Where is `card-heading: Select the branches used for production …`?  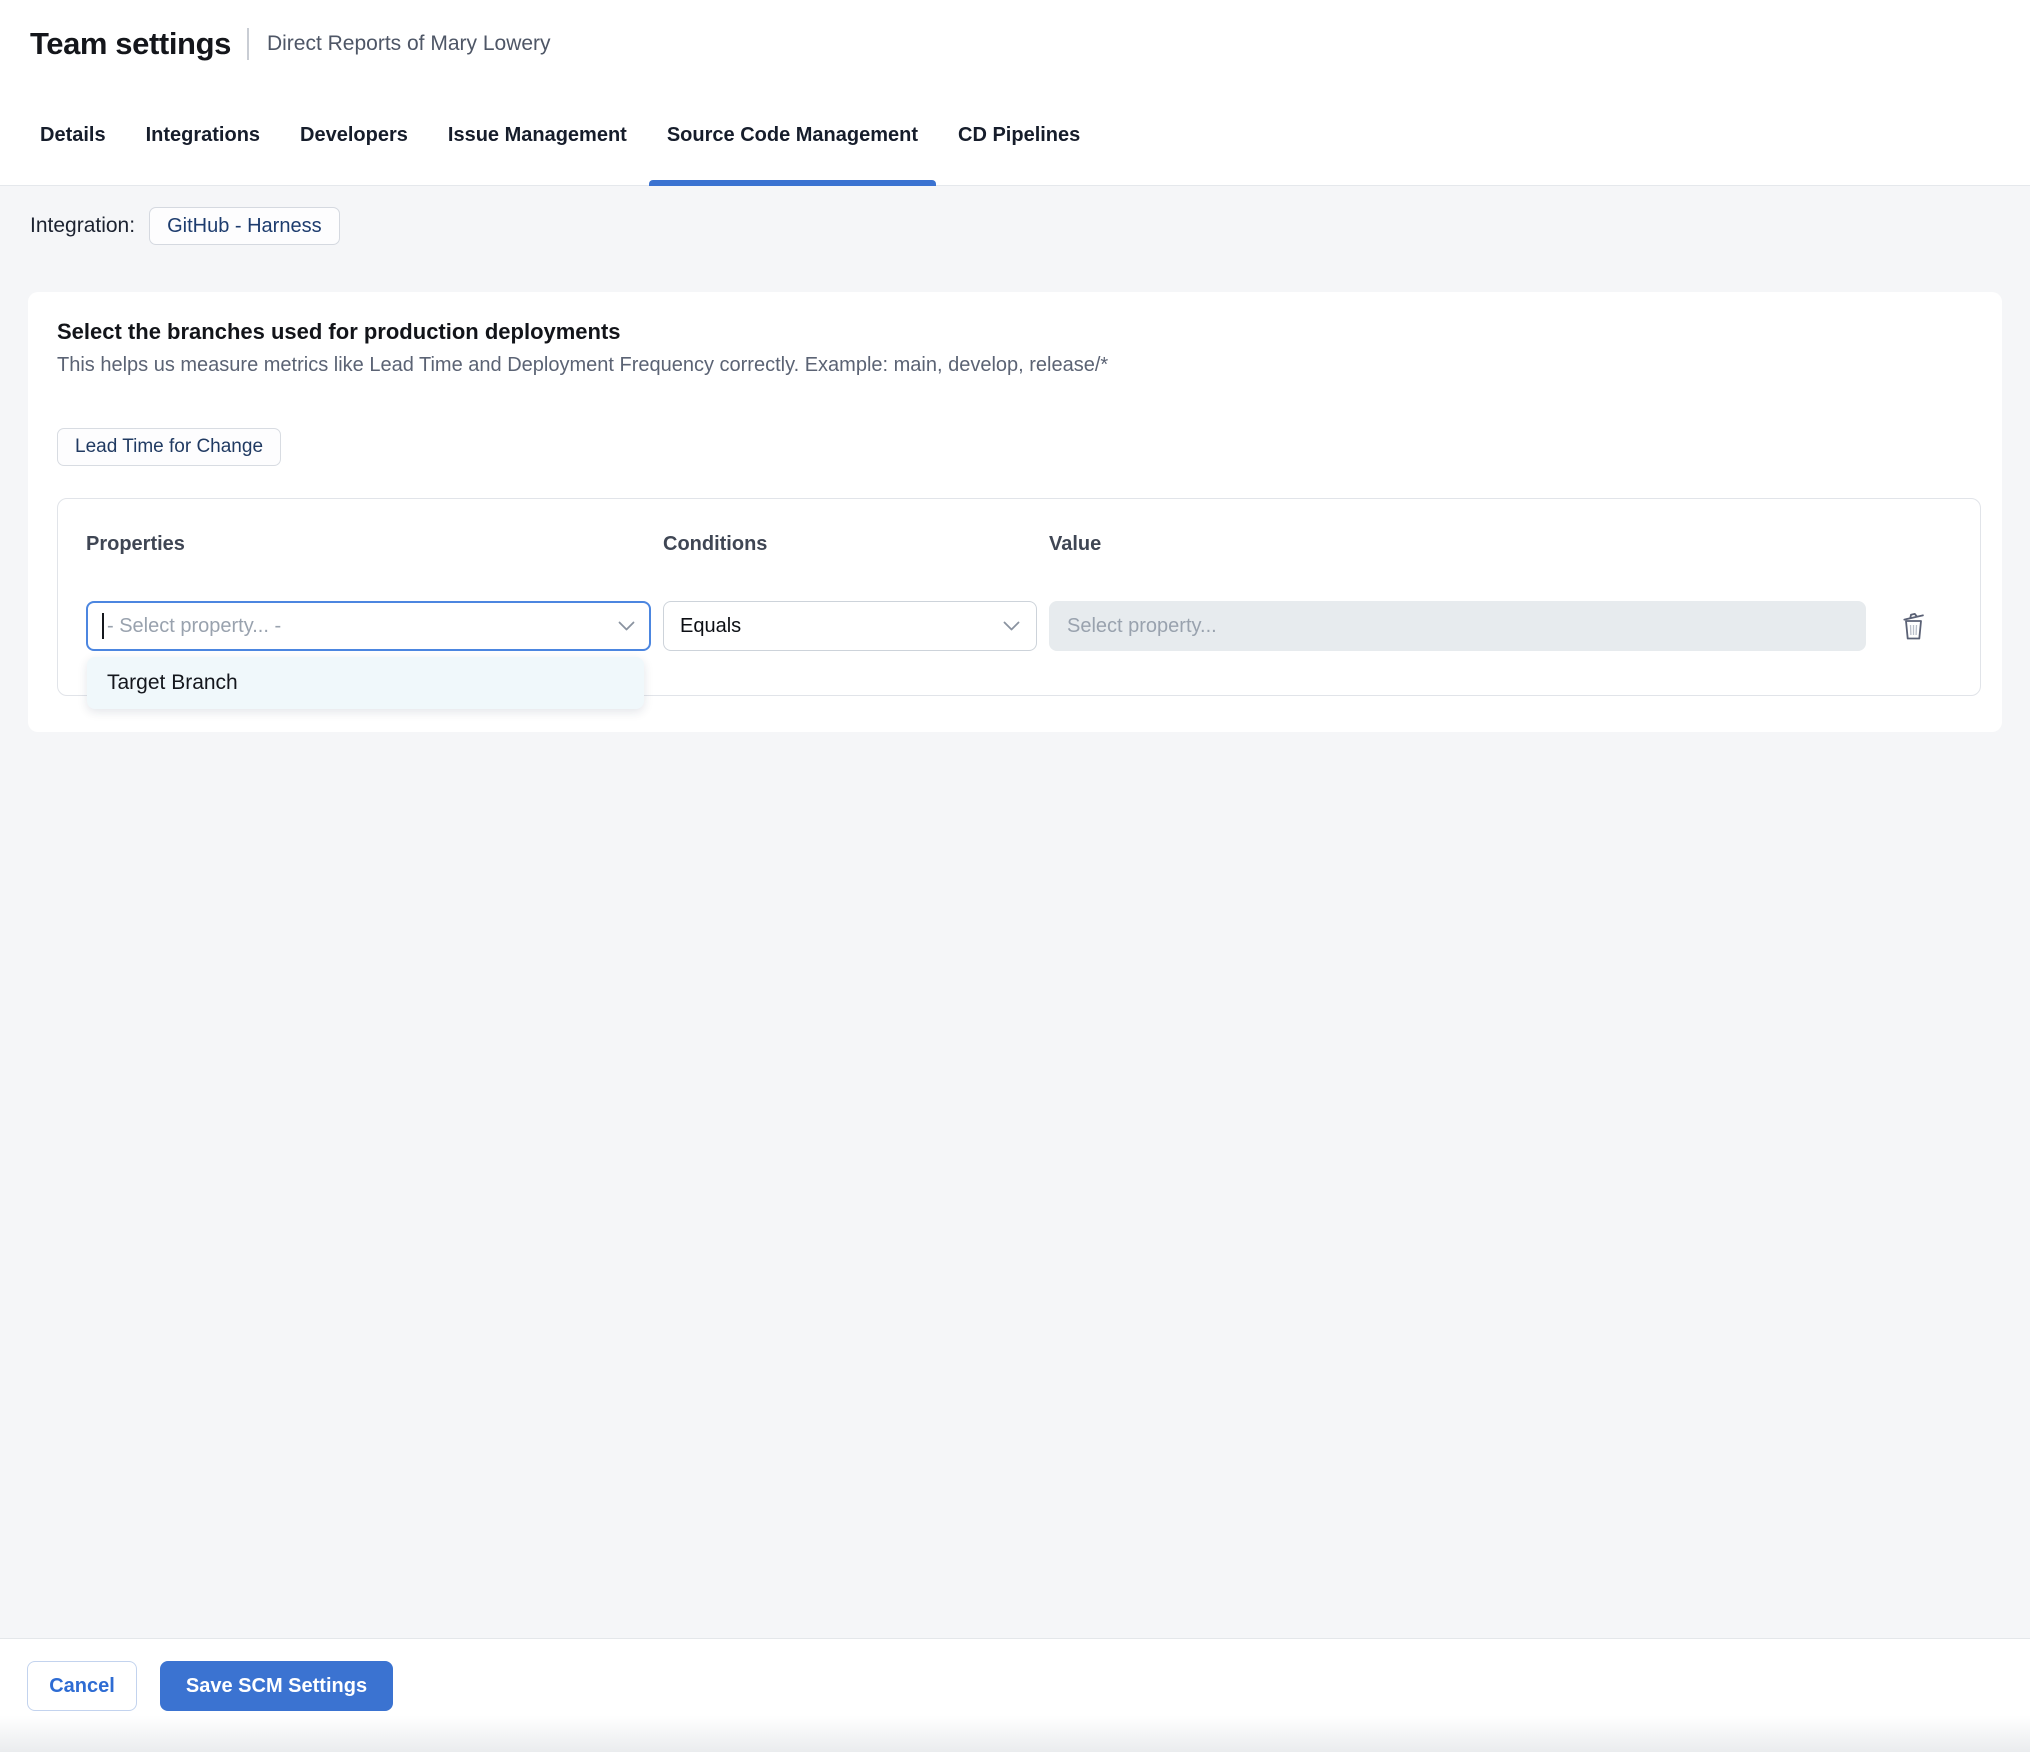 card-heading: Select the branches used for production … is located at coordinates (339, 331).